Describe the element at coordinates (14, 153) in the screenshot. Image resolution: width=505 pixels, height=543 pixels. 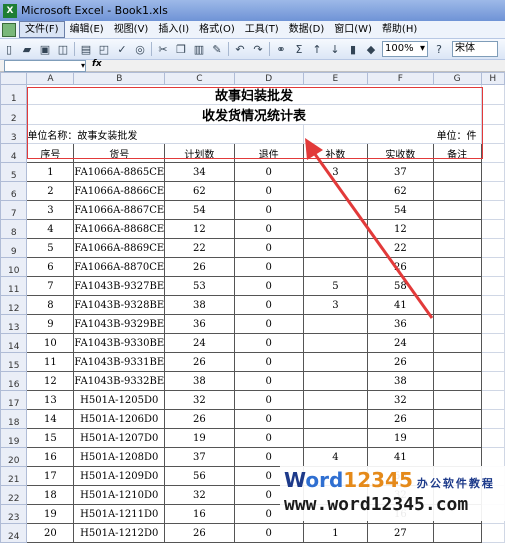
I see `row-header: 4` at that location.